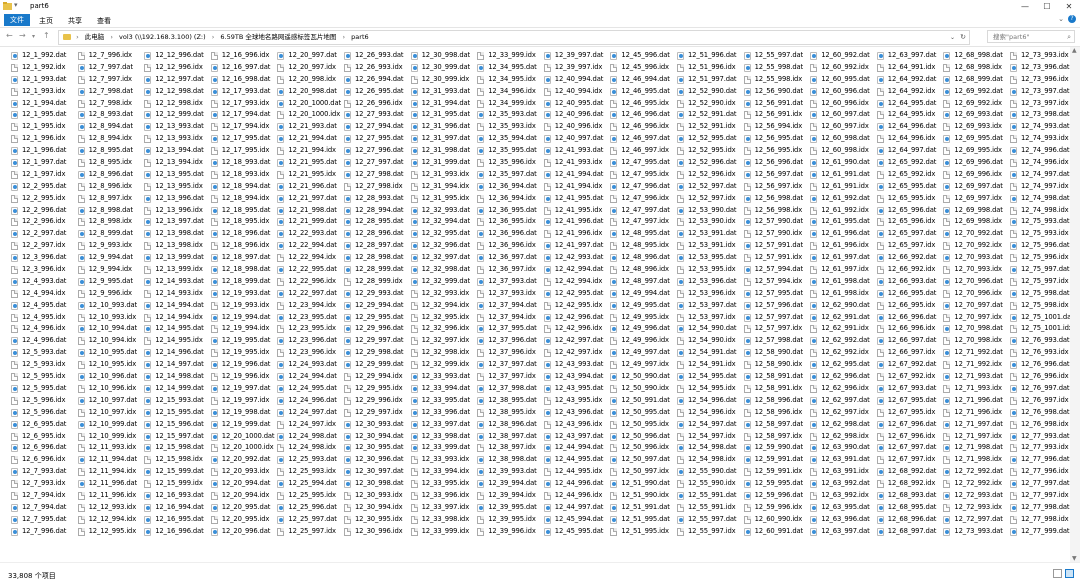 This screenshot has width=1080, height=586. Describe the element at coordinates (775, 115) in the screenshot. I see `file-item: 12_56_991.idx` at that location.